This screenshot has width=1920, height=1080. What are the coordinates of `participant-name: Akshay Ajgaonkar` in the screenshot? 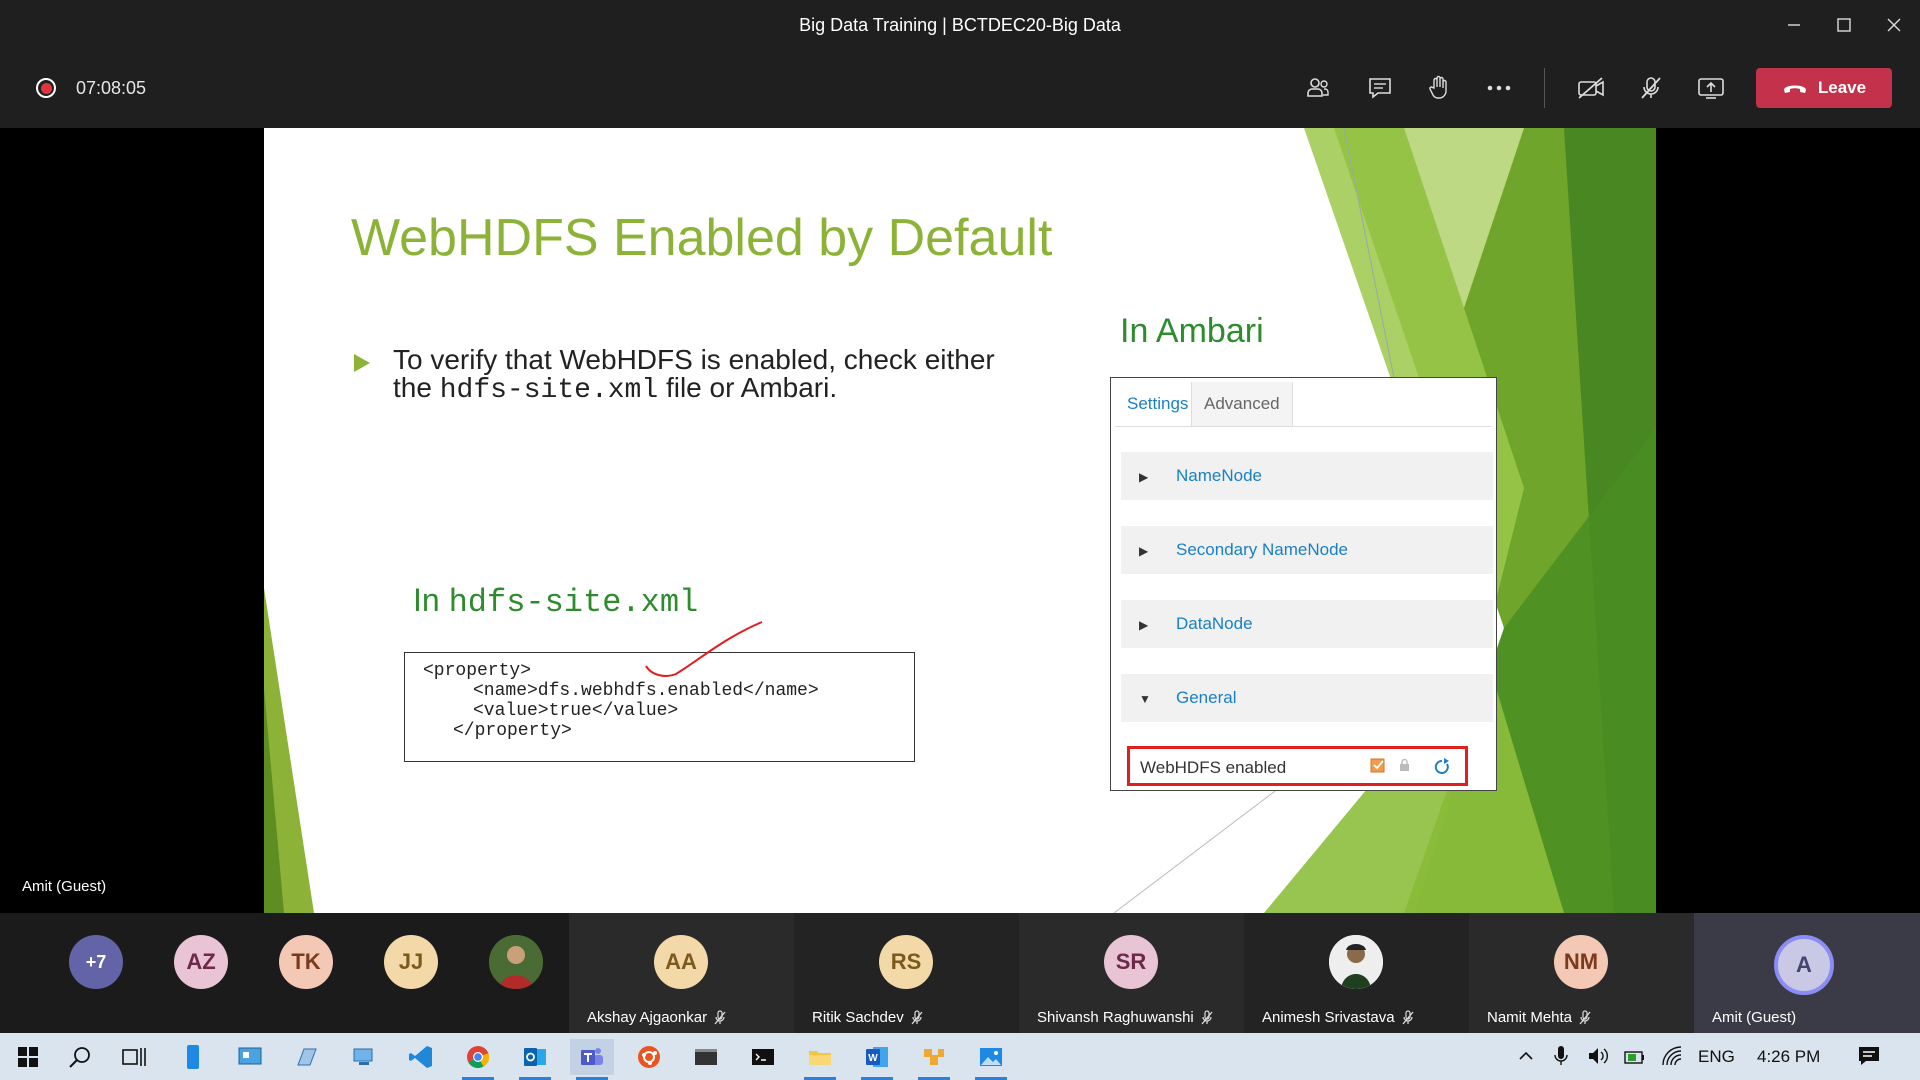 It's located at (657, 1017).